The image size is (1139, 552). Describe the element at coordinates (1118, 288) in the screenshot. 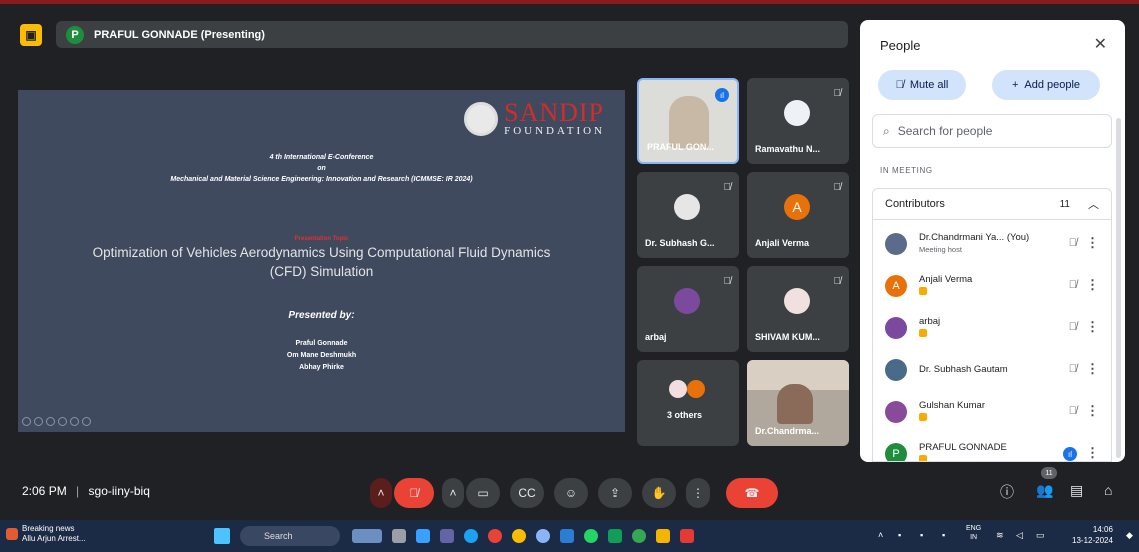

I see `people-scrollbar` at that location.